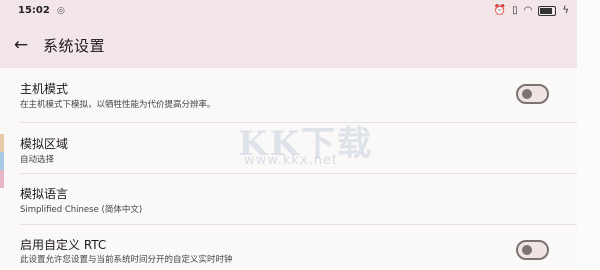 The height and width of the screenshot is (270, 600). I want to click on setting-title: 模拟区域, so click(44, 144).